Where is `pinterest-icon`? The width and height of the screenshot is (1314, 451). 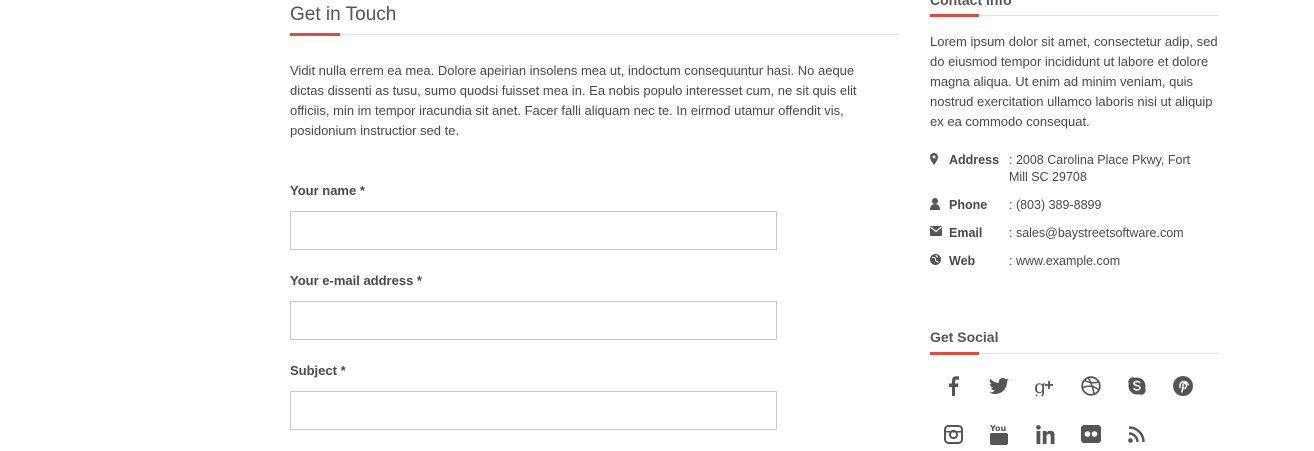
pinterest-icon is located at coordinates (1183, 386).